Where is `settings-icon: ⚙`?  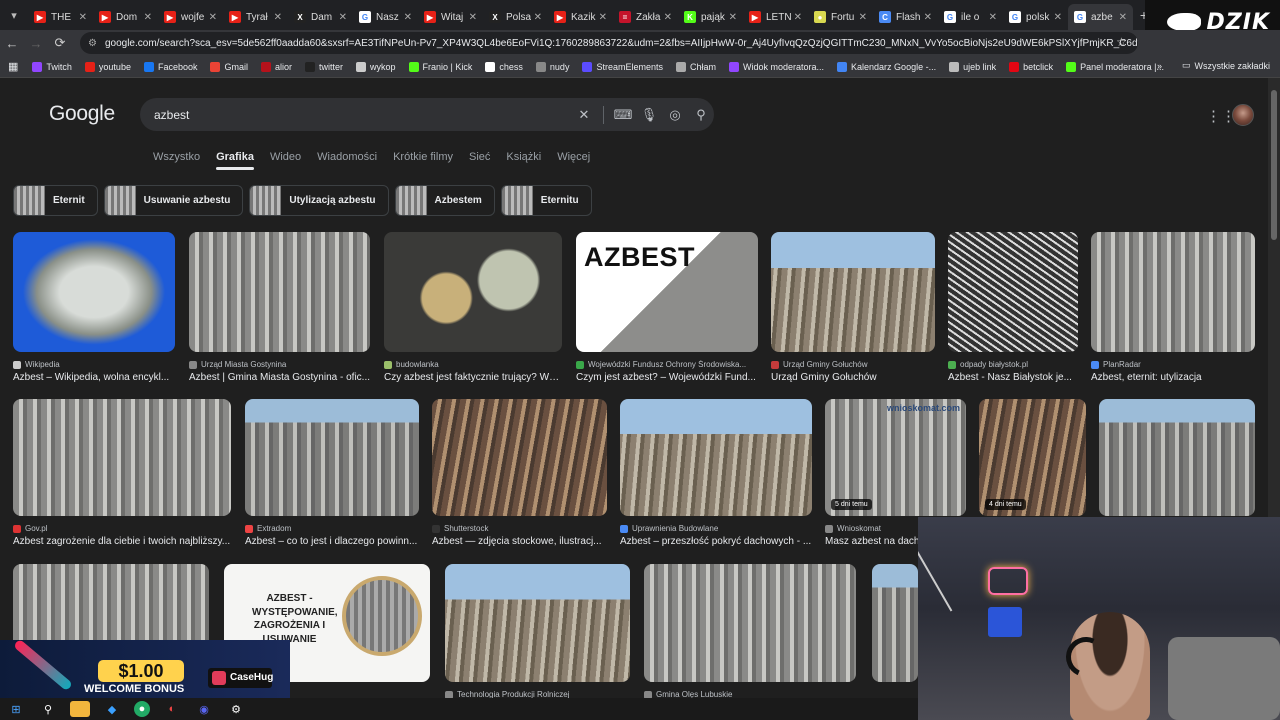
settings-icon: ⚙ is located at coordinates (236, 709).